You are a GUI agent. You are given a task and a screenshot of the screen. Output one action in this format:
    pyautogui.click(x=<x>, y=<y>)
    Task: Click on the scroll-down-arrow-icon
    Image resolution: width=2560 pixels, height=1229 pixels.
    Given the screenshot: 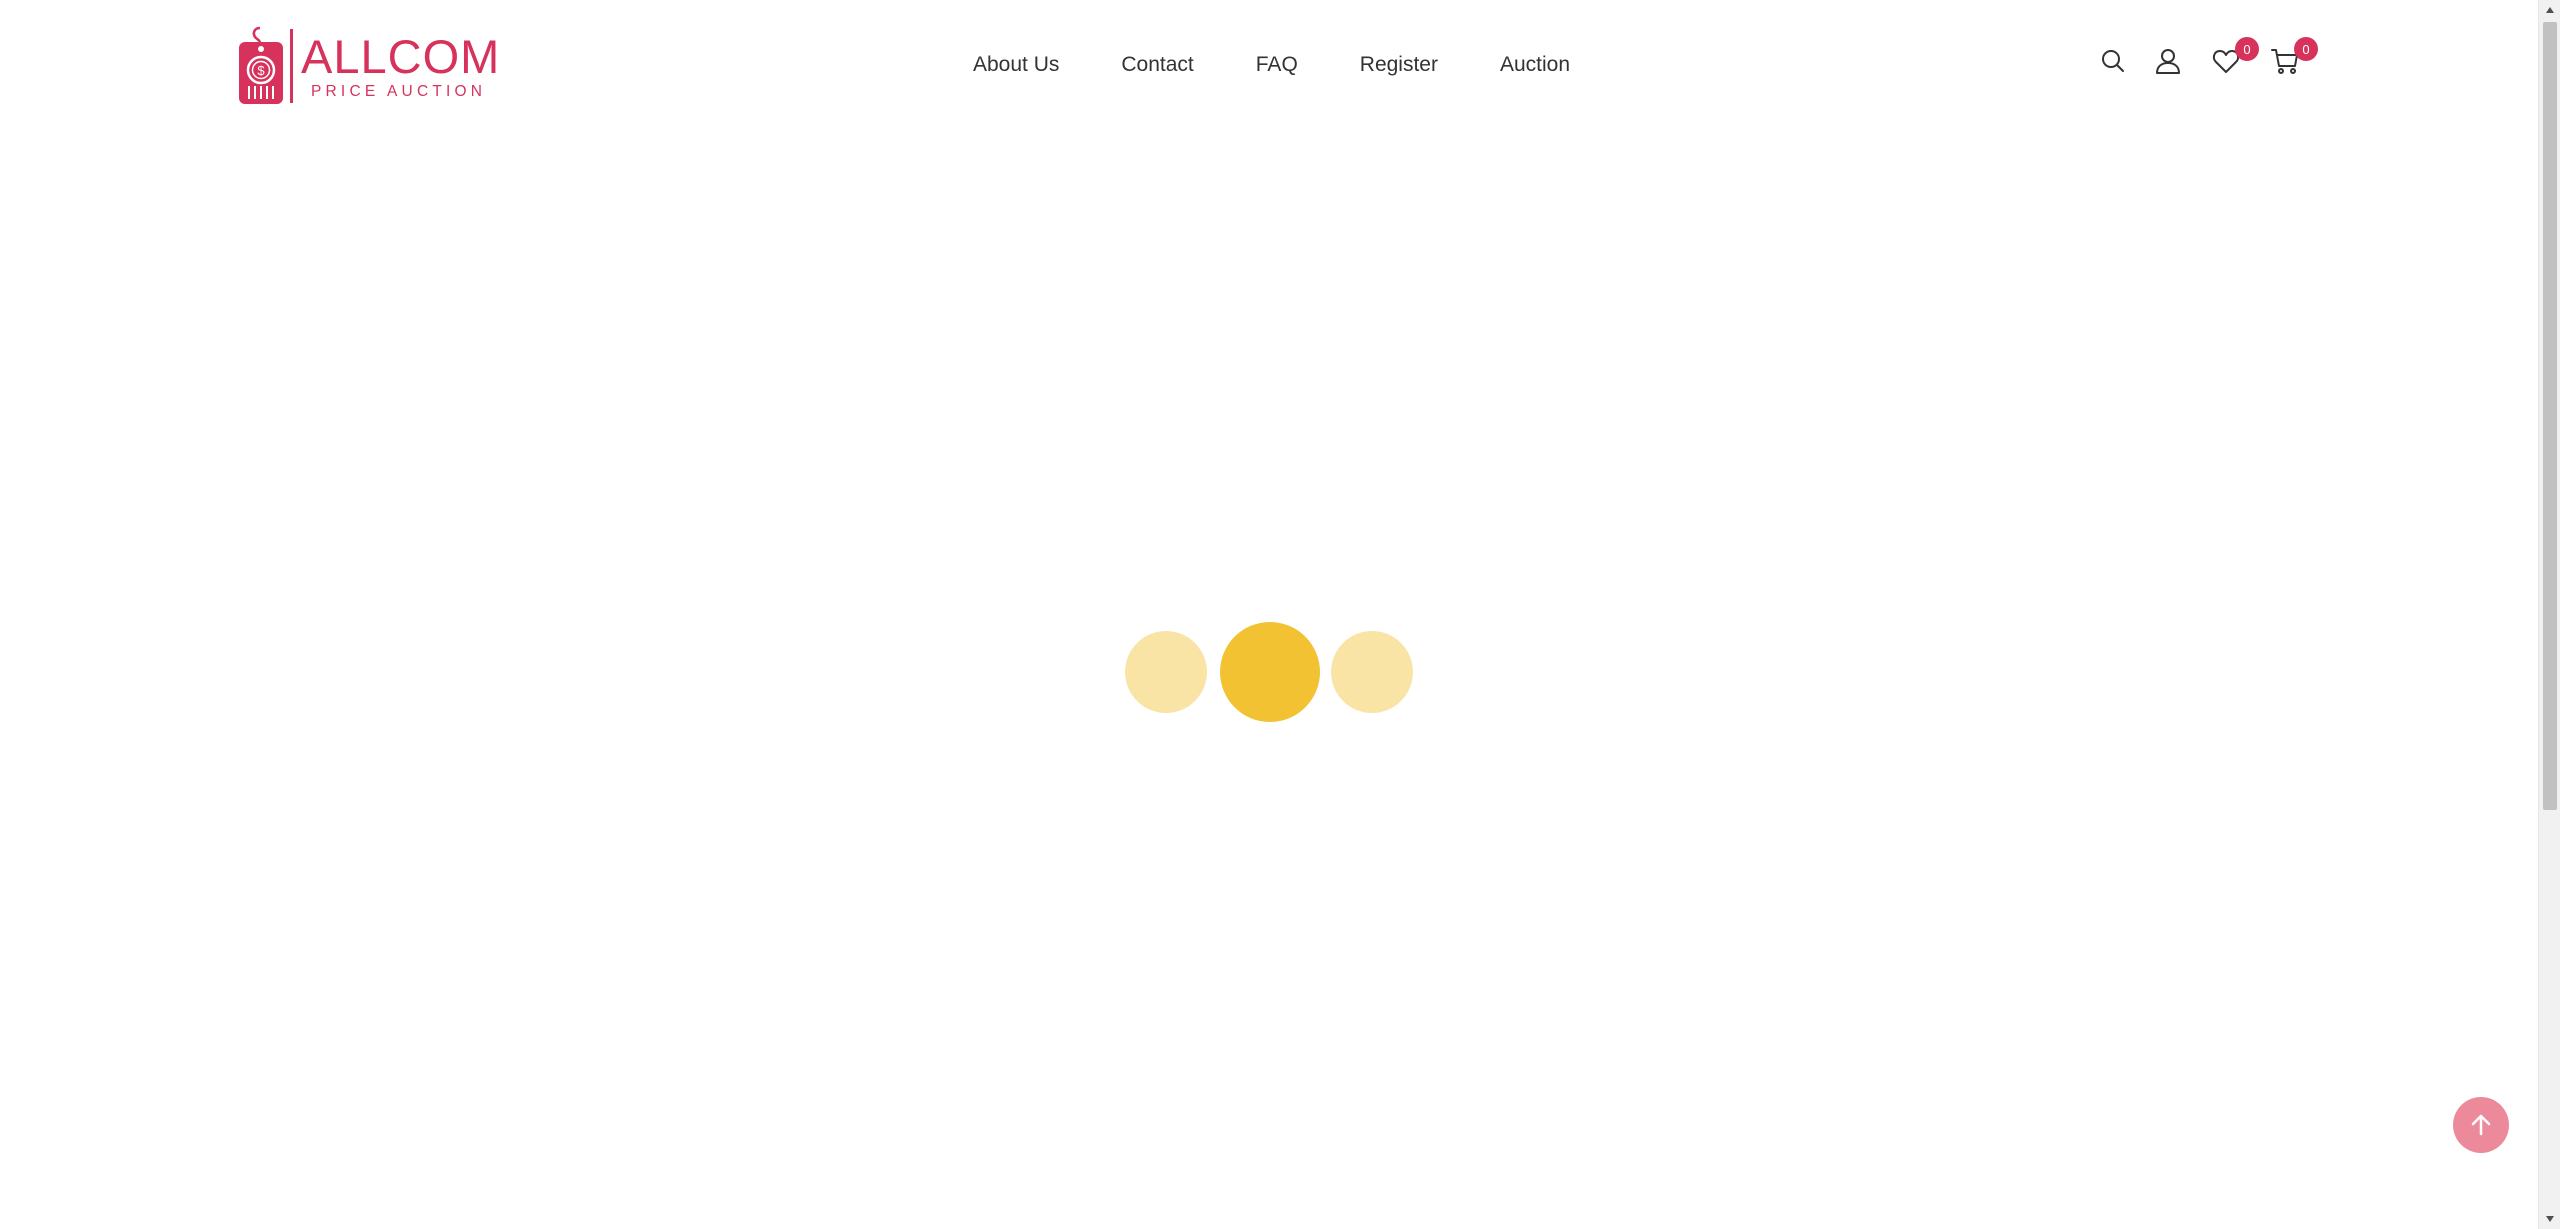 What is the action you would take?
    pyautogui.click(x=2549, y=1219)
    